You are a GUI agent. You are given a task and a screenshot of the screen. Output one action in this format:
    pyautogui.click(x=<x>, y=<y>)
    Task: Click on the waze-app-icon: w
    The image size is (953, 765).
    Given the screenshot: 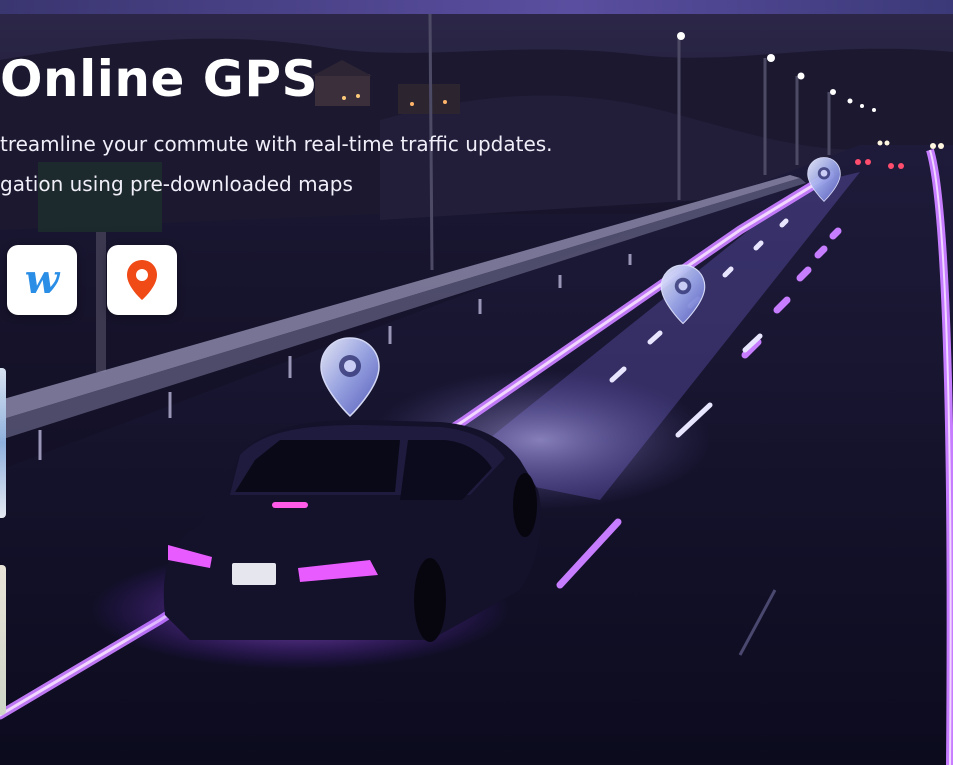 What is the action you would take?
    pyautogui.click(x=42, y=280)
    